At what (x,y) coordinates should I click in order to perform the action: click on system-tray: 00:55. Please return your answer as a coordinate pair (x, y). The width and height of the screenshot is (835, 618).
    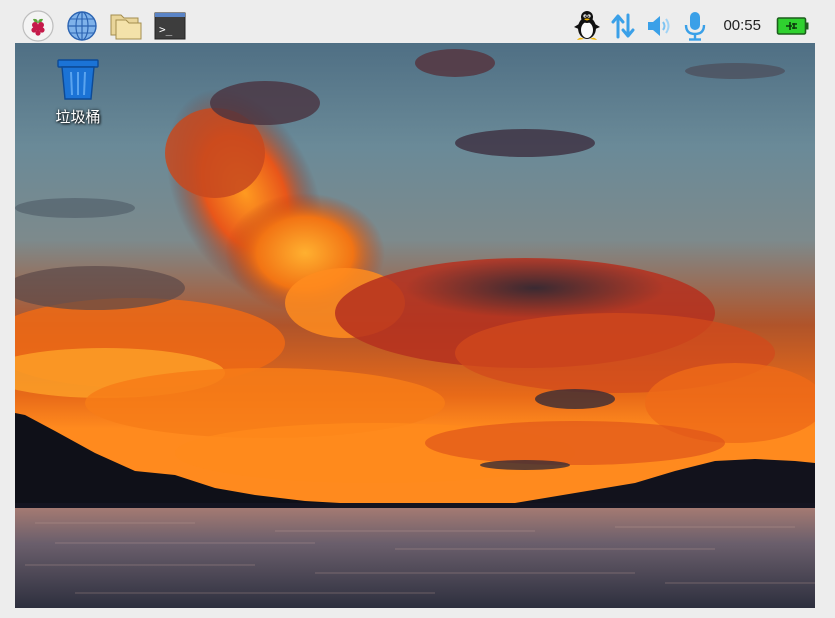
    Looking at the image, I should click on (690, 26).